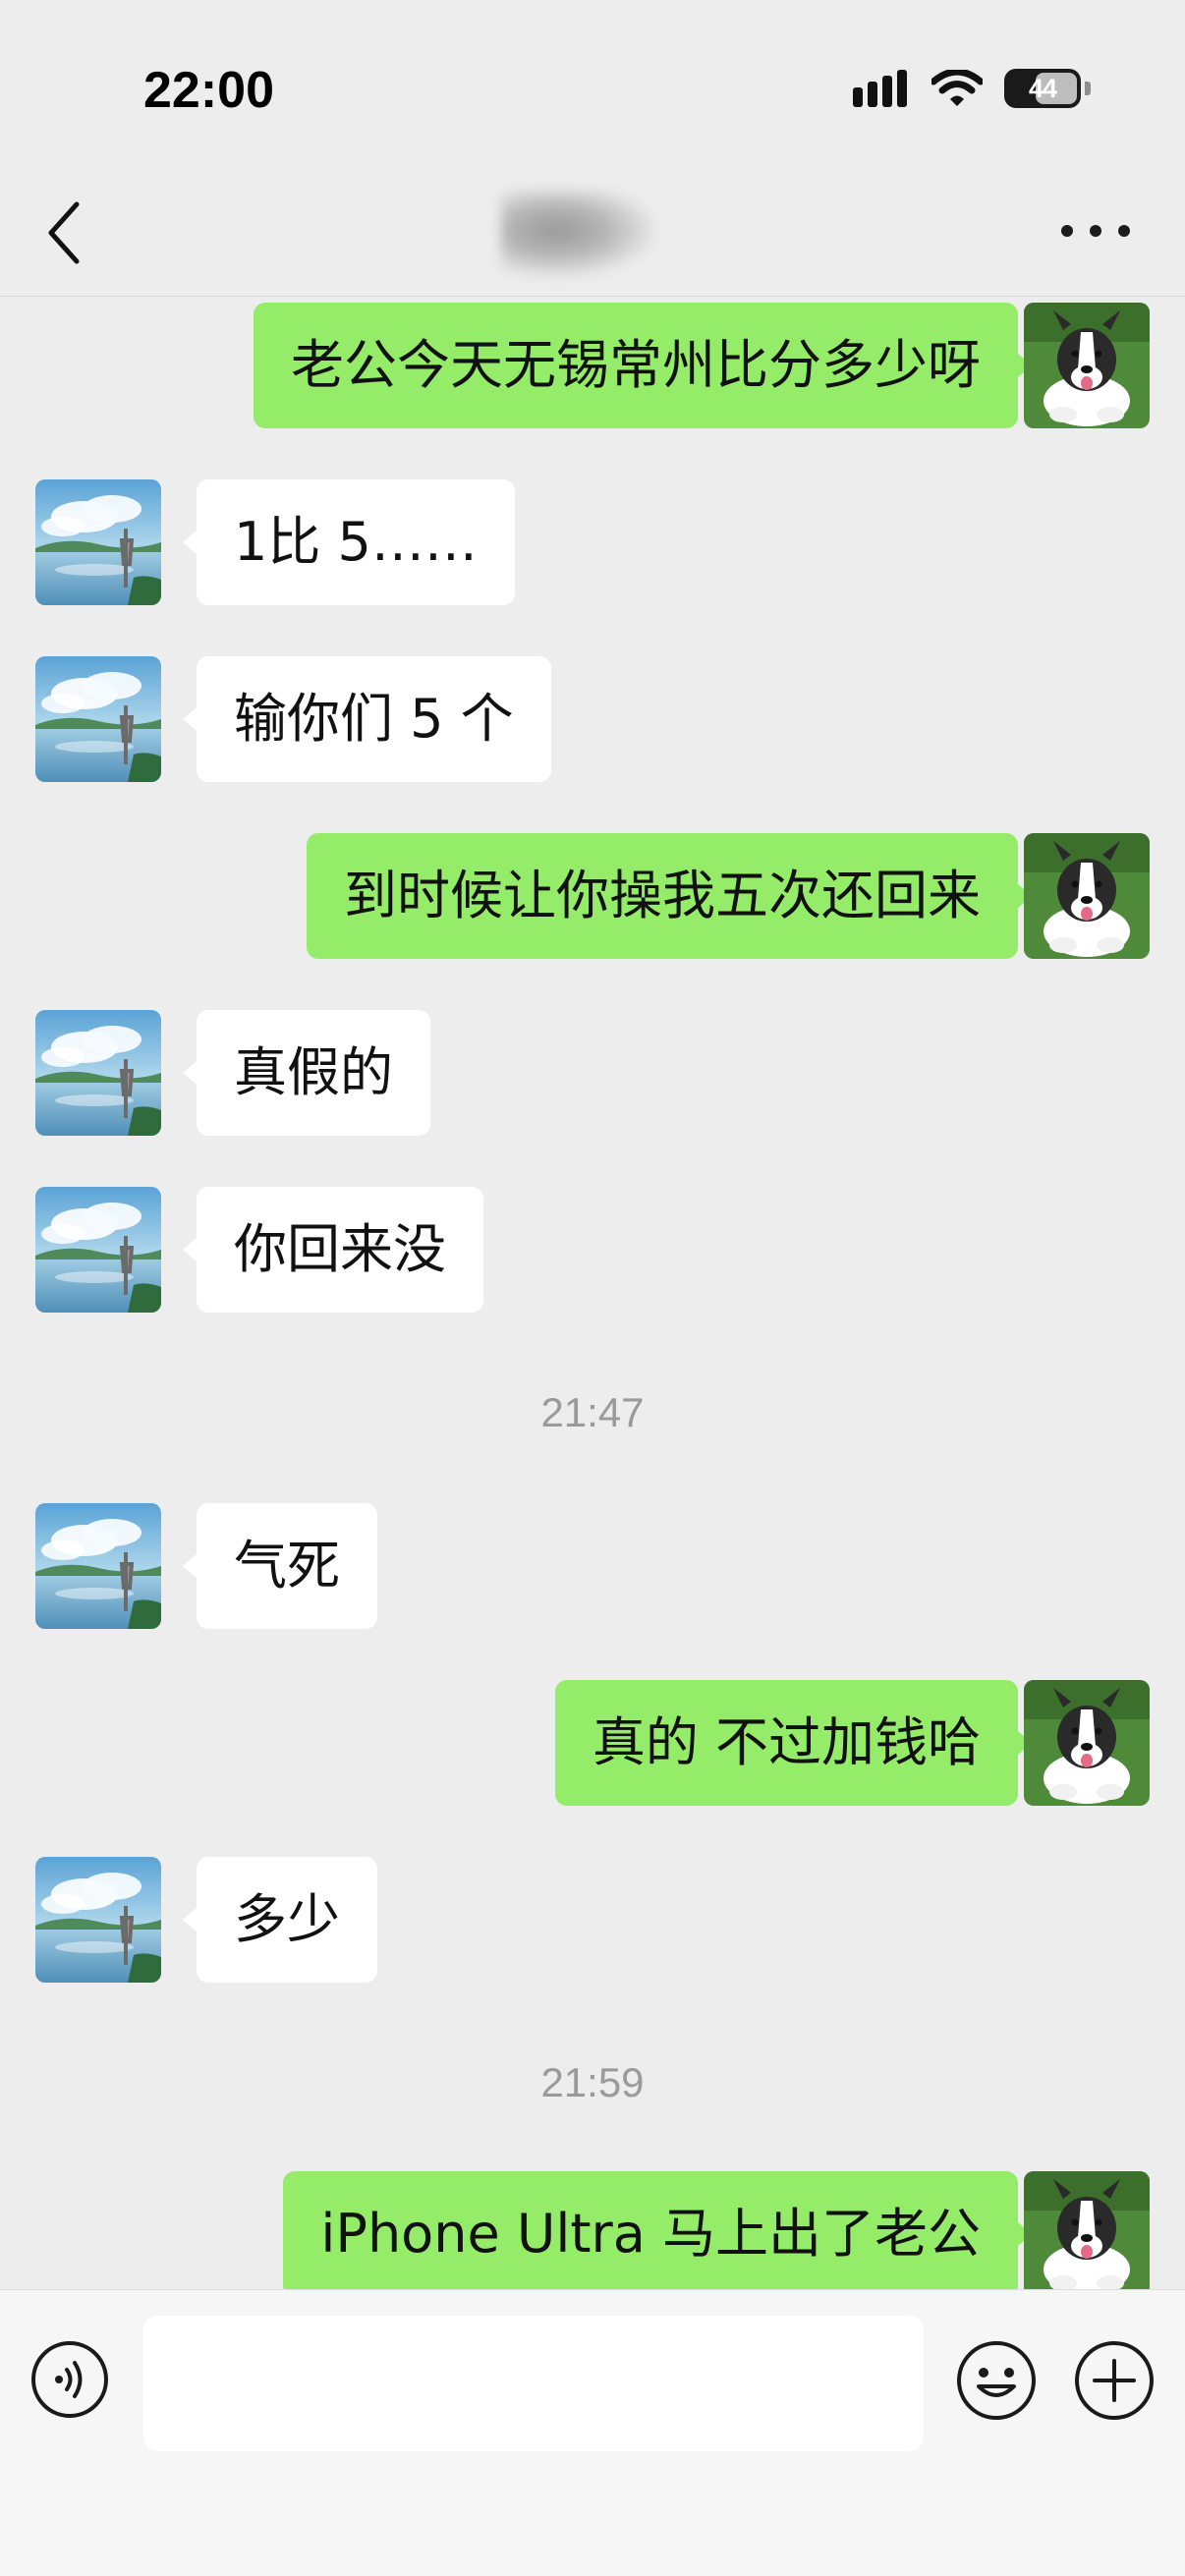 Image resolution: width=1185 pixels, height=2576 pixels. I want to click on incoming-message-bubble: 气死, so click(280, 1566).